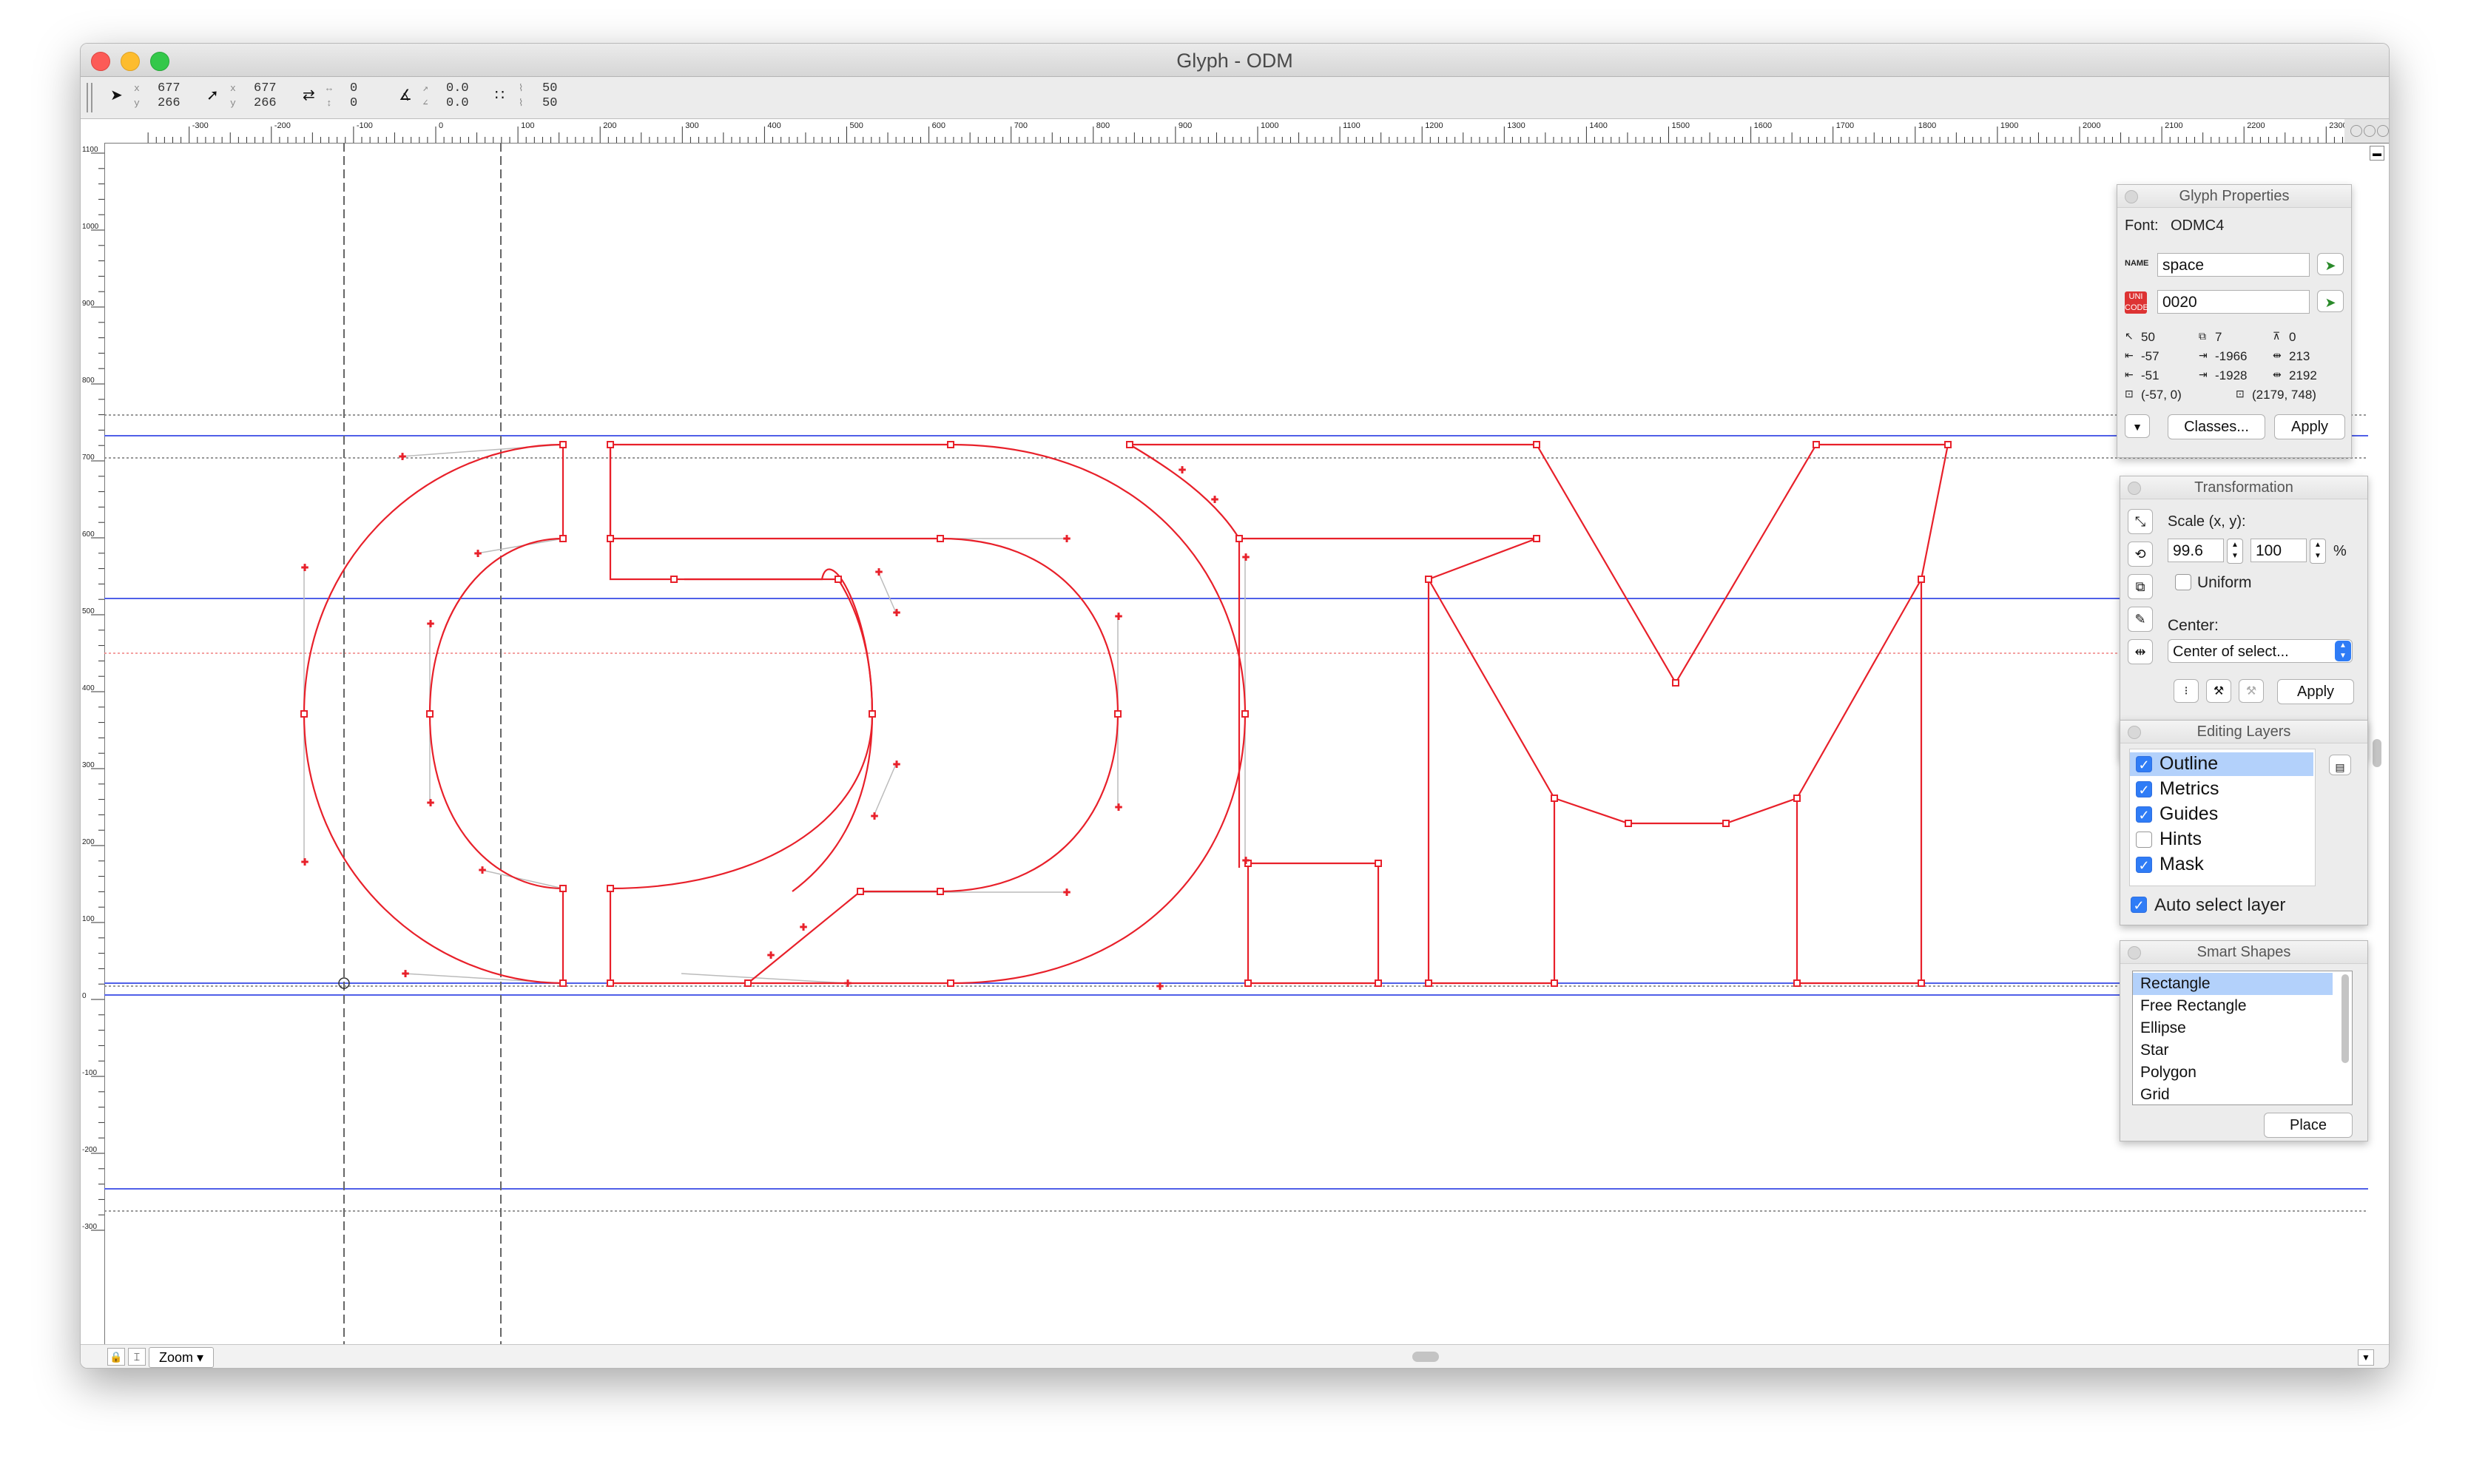  I want to click on vertical-scrollbar-thumb, so click(2377, 753).